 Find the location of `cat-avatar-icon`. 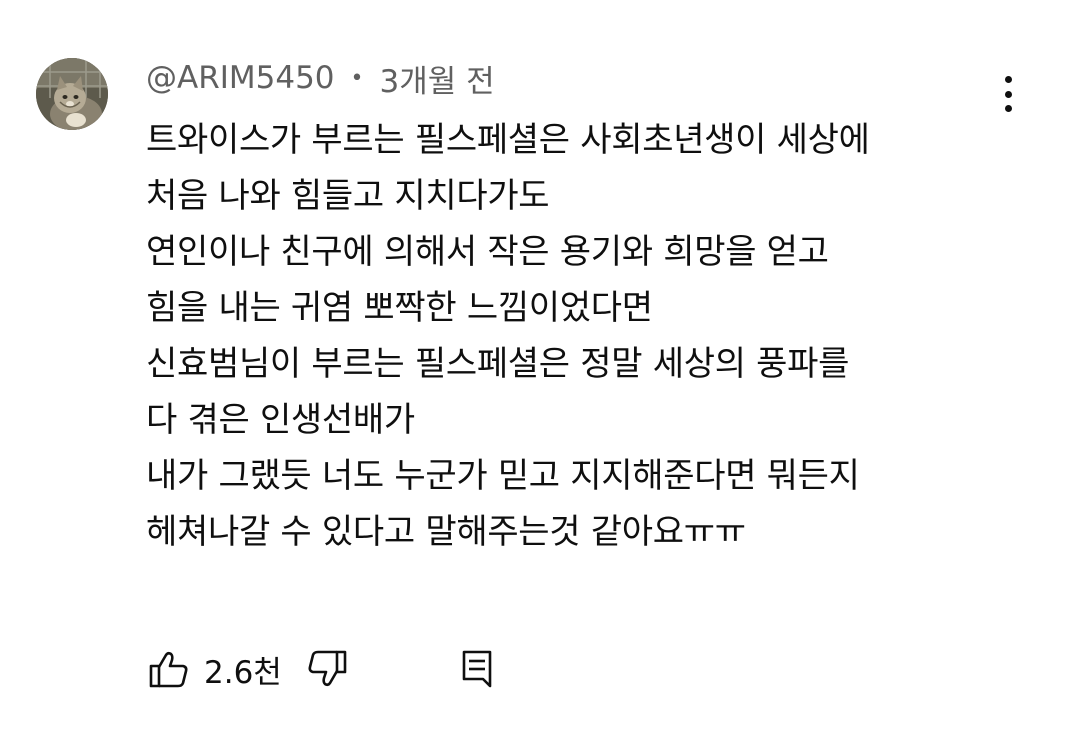

cat-avatar-icon is located at coordinates (72, 94).